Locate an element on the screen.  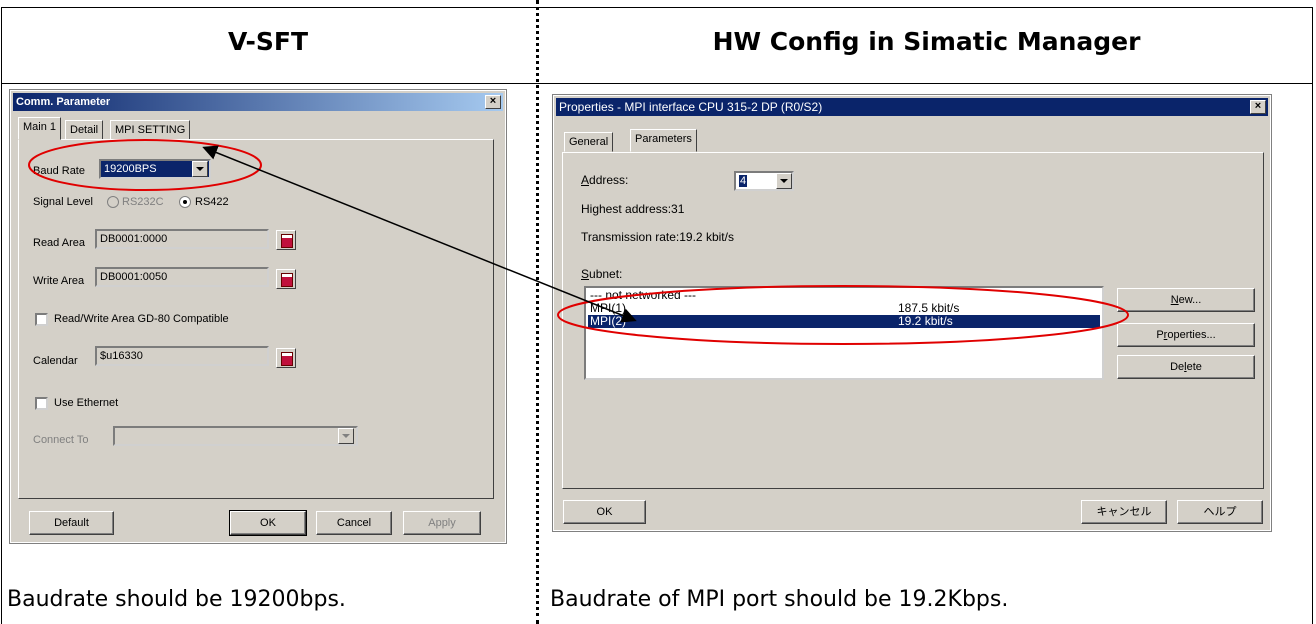
left-caption: Baudrate should be 19200bps. is located at coordinates (176, 599).